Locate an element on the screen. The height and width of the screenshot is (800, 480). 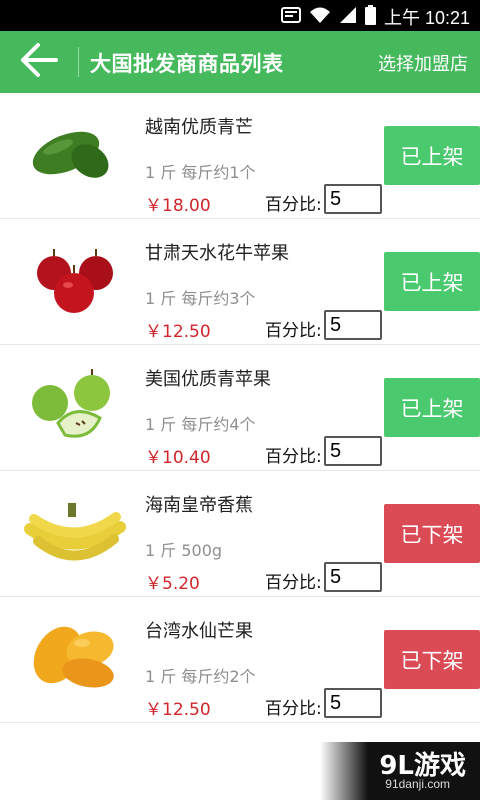
product-image-yellow-mangoes is located at coordinates (75, 656).